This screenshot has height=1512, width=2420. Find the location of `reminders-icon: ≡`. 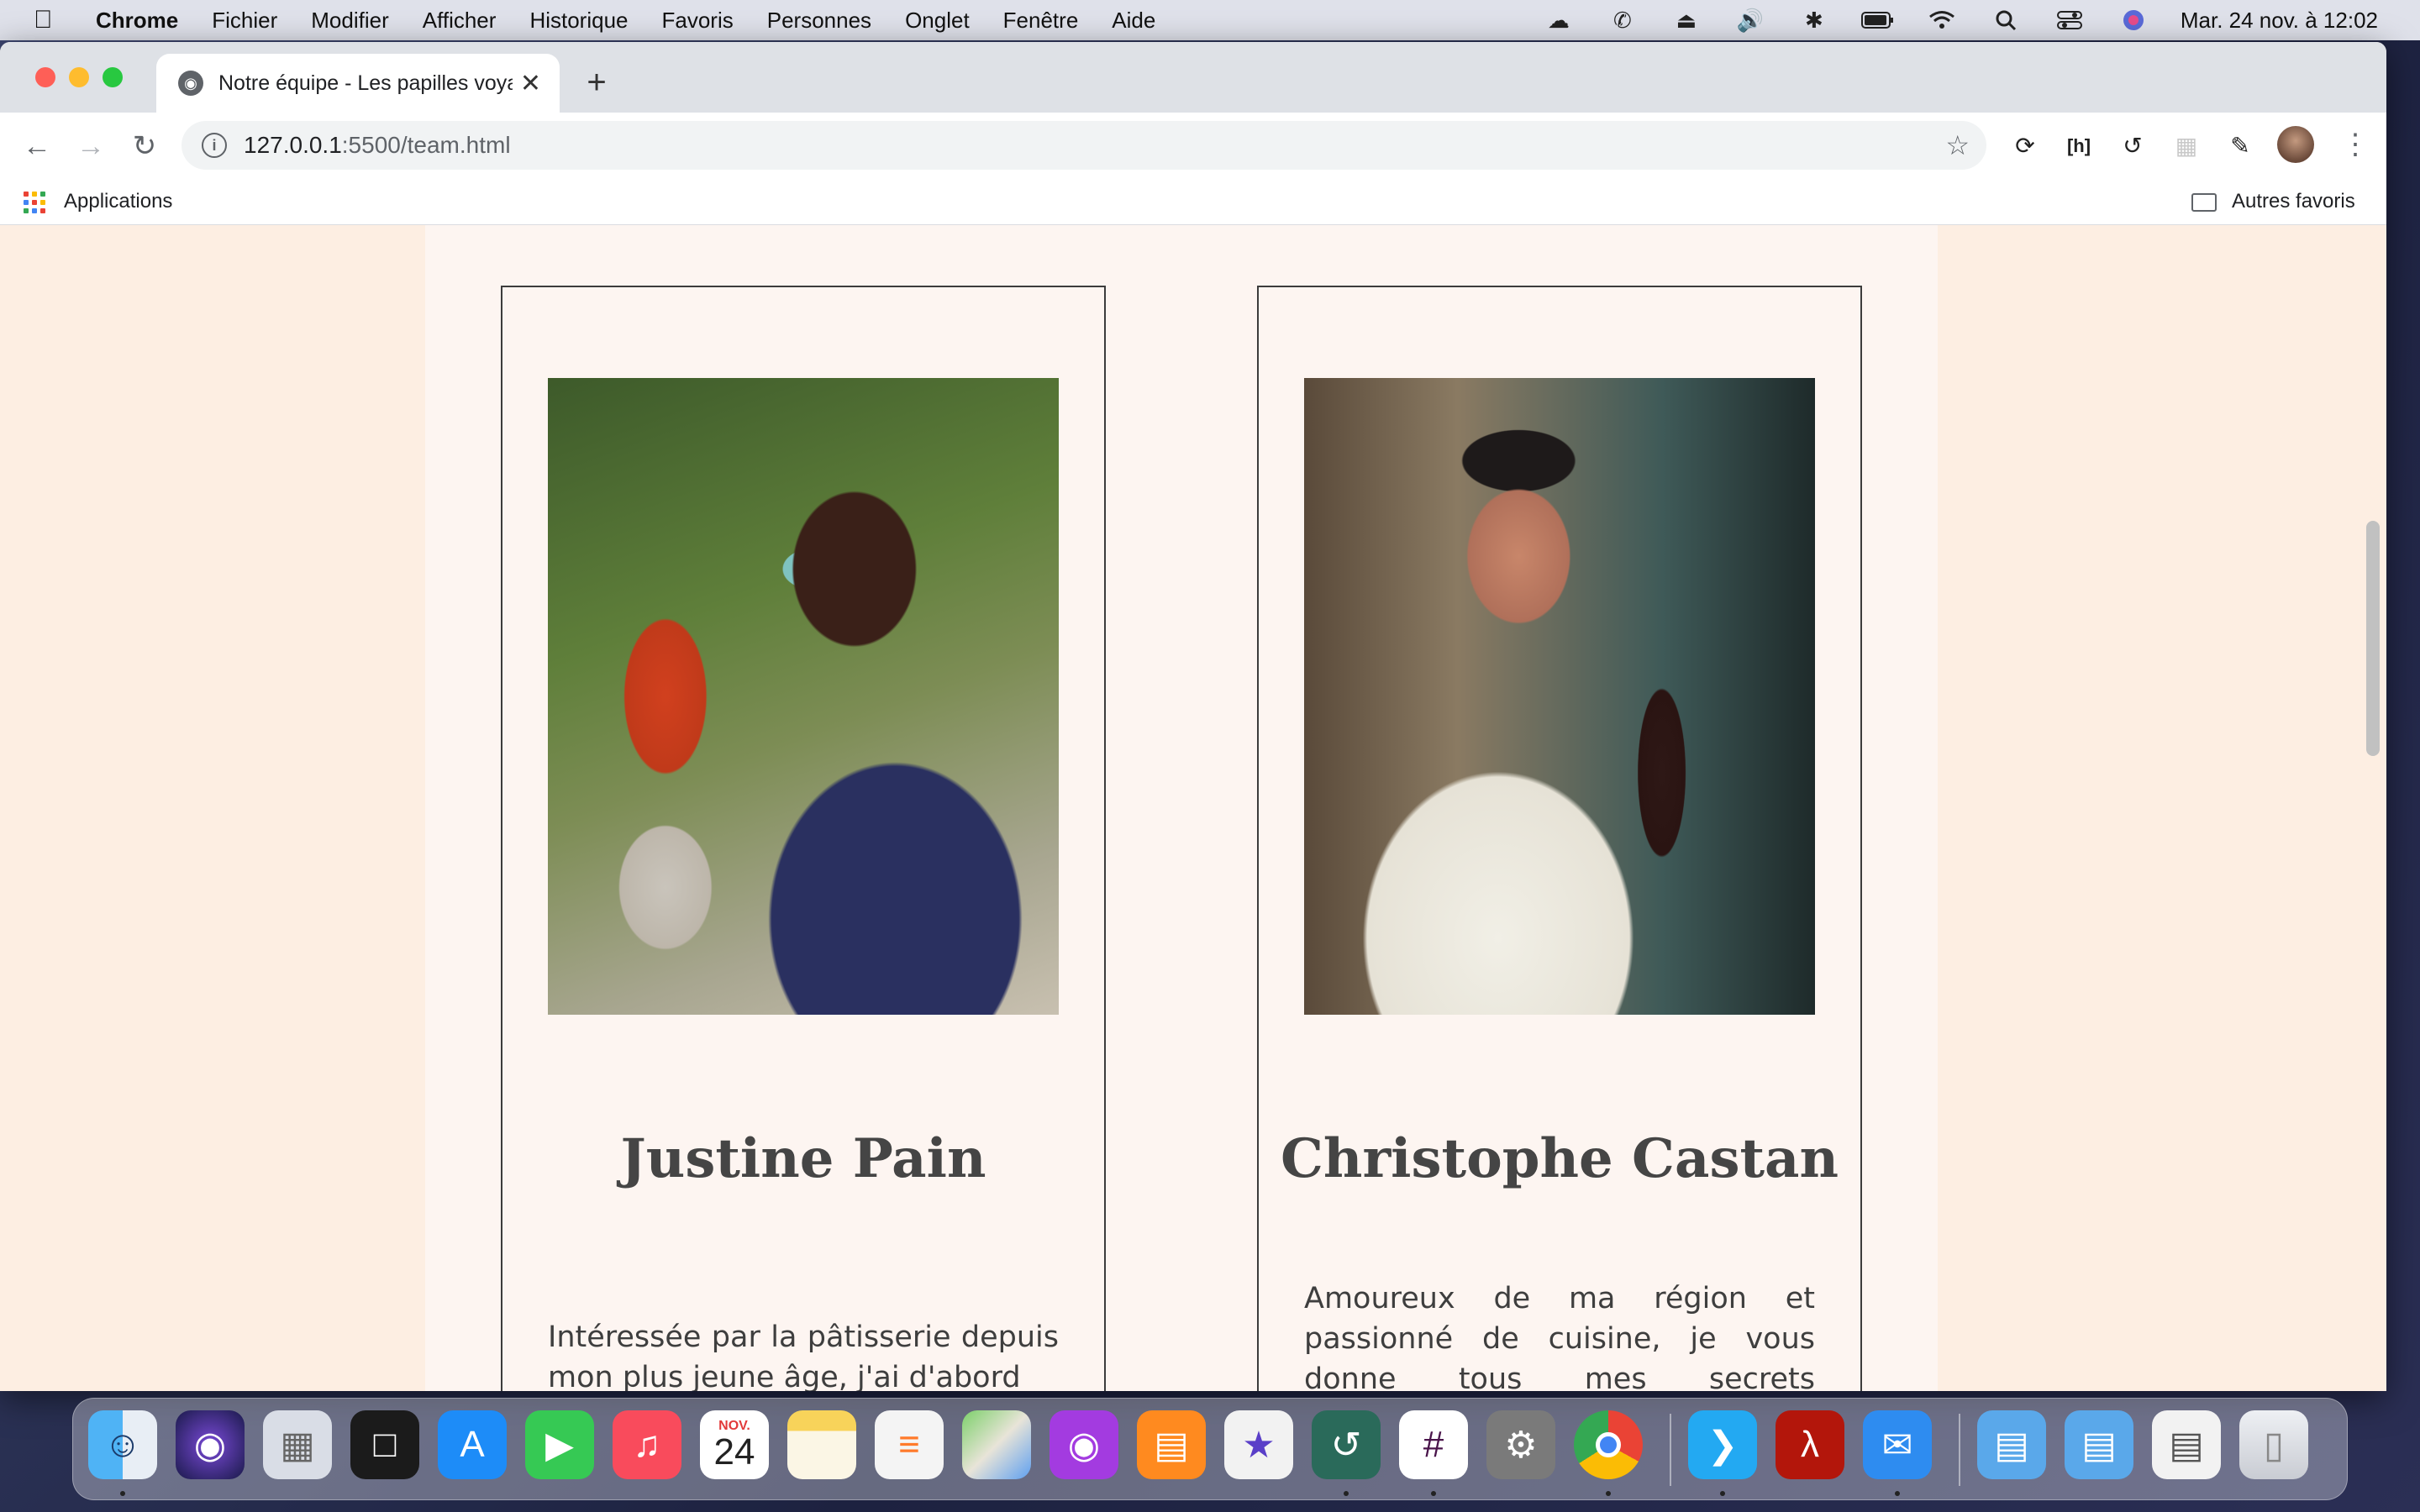

reminders-icon: ≡ is located at coordinates (909, 1444).